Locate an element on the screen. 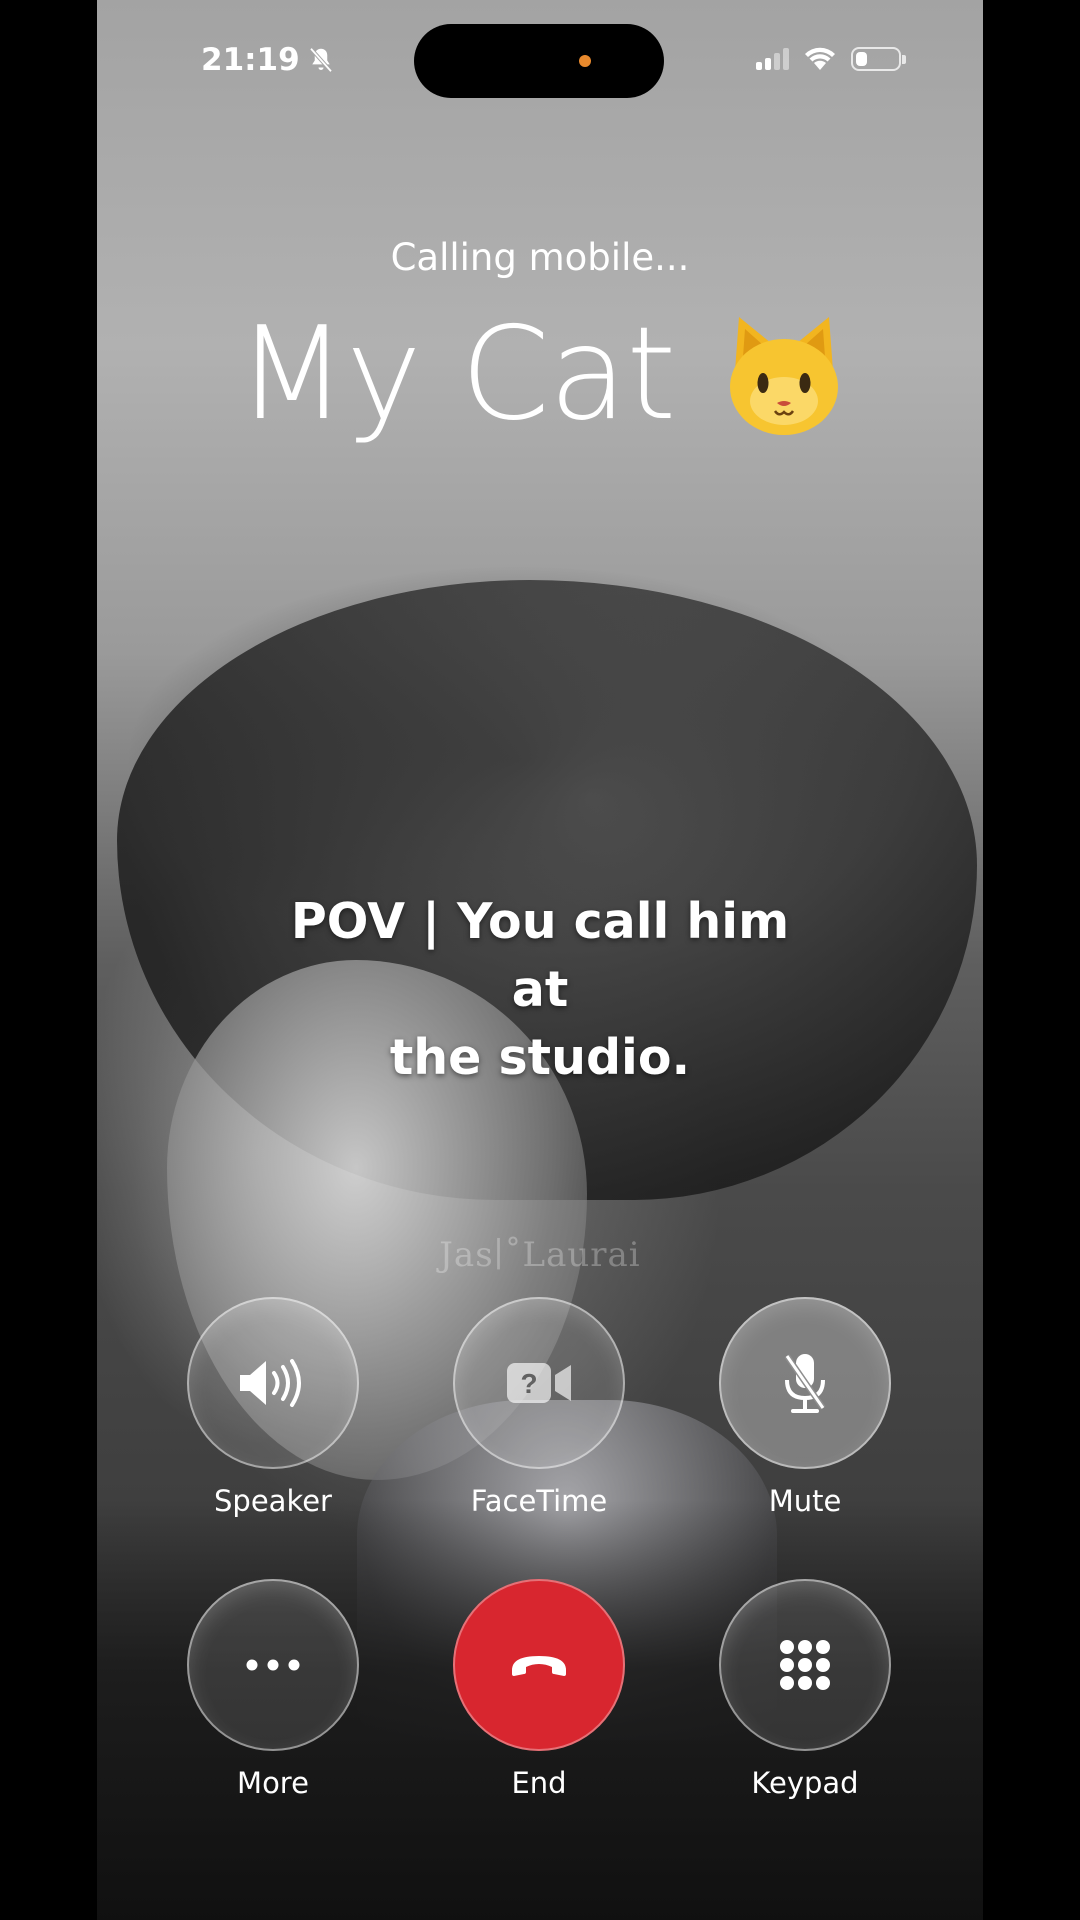 Image resolution: width=1080 pixels, height=1920 pixels. more-button is located at coordinates (273, 1665).